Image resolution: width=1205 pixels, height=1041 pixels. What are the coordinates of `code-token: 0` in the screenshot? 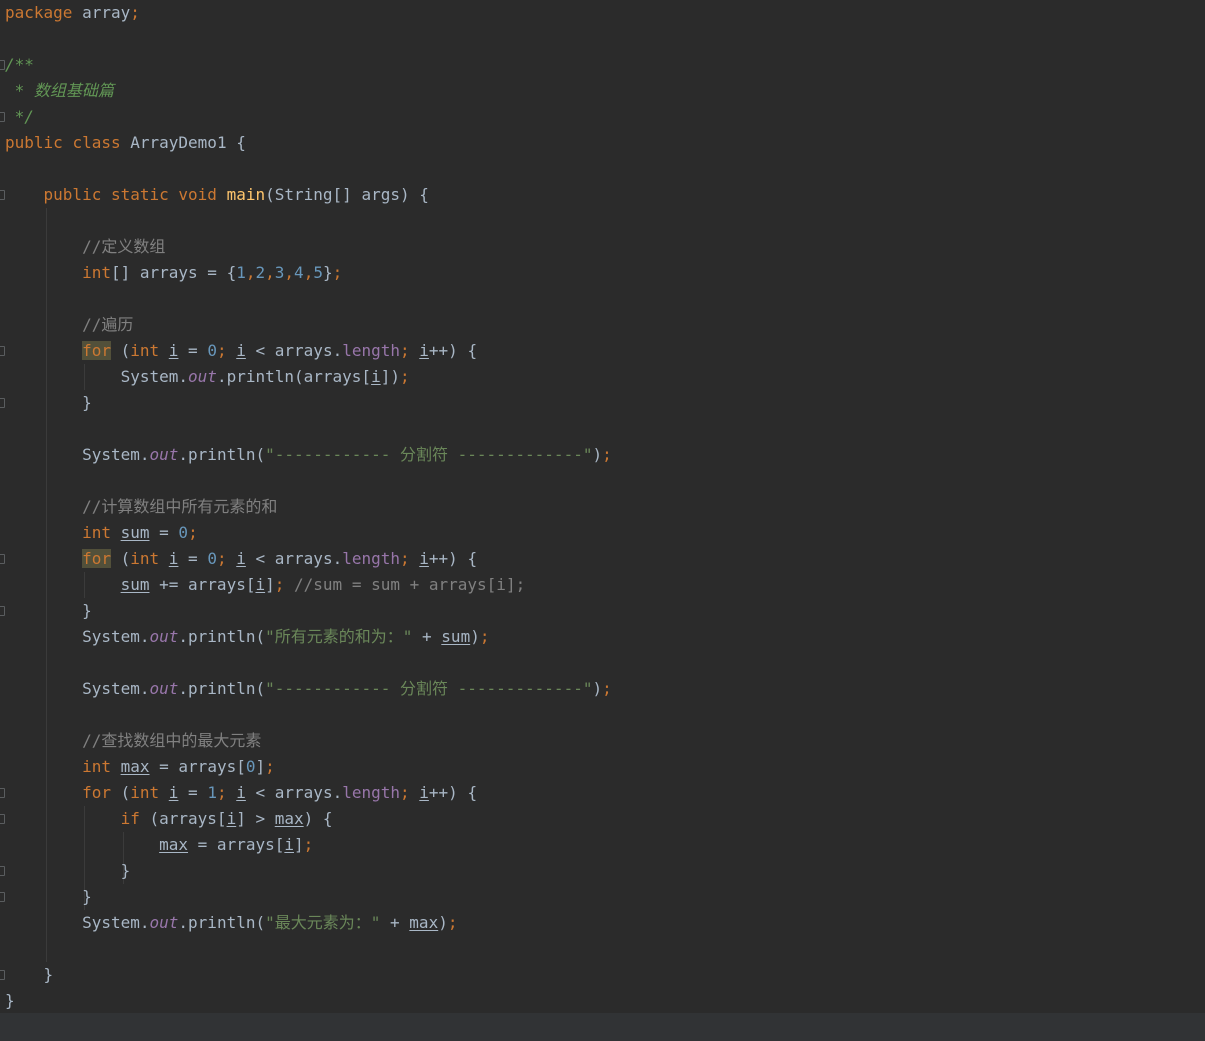 It's located at (183, 532).